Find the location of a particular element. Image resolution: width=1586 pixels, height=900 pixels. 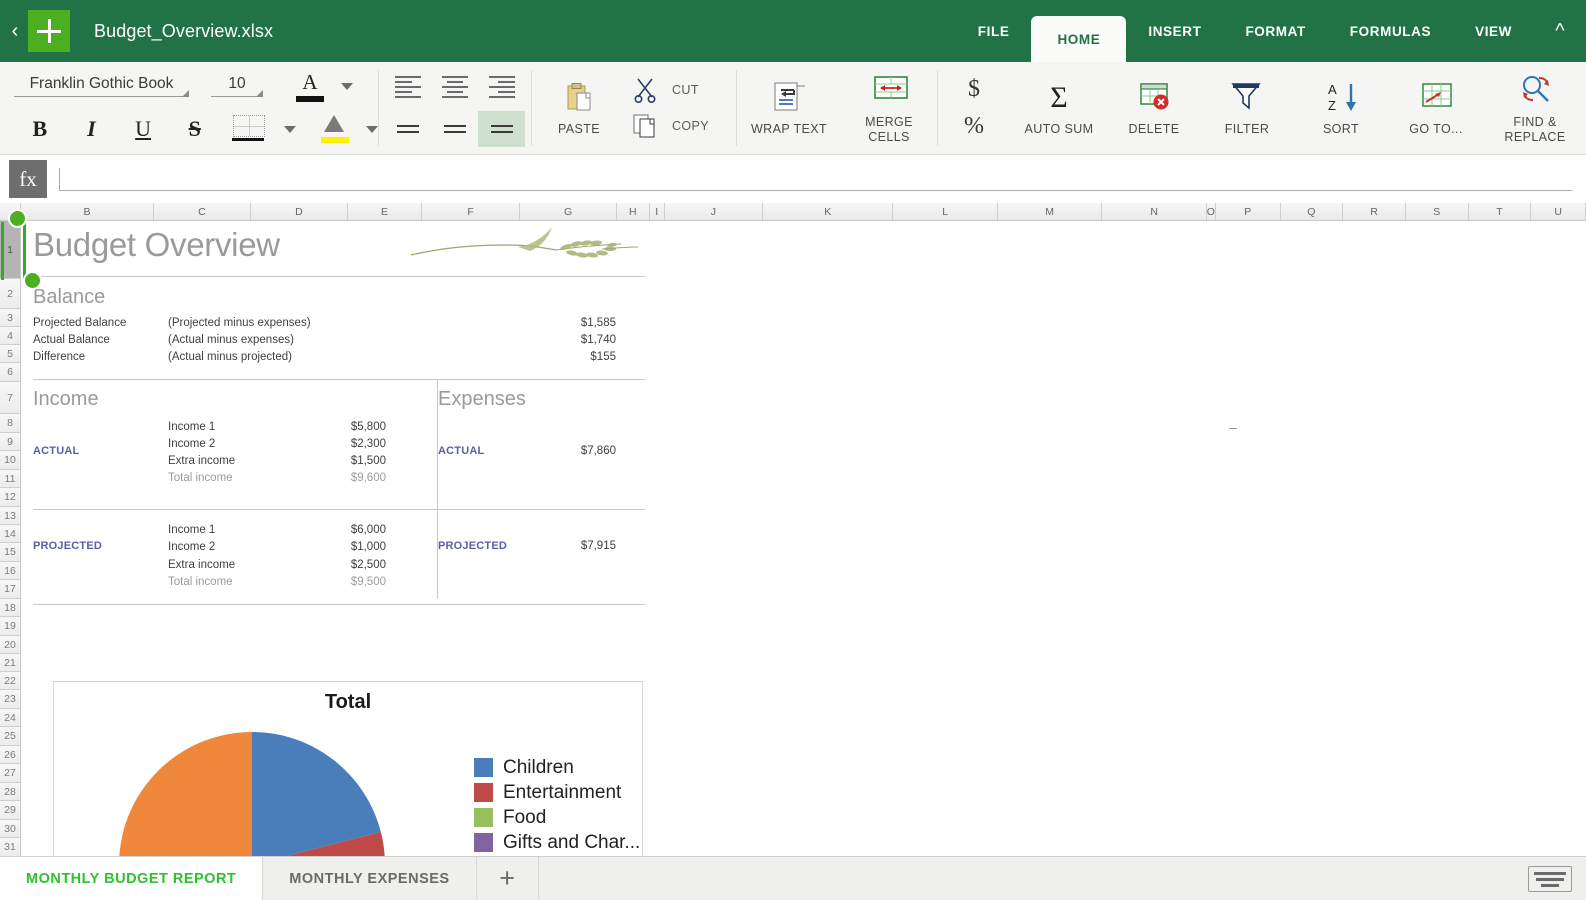

align-top-icon is located at coordinates (408, 129).